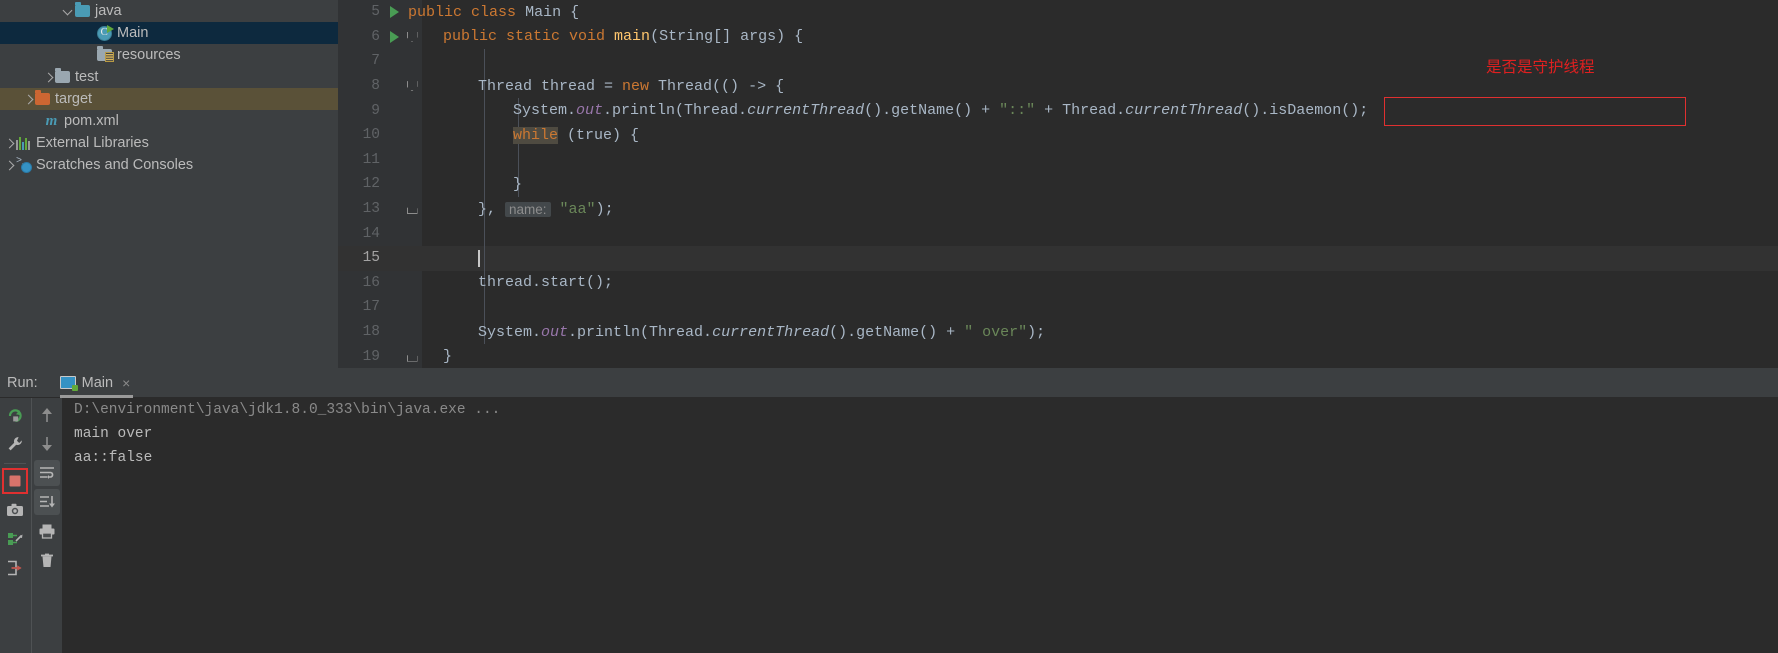 This screenshot has width=1778, height=653. I want to click on soft-wrap-icon, so click(46, 473).